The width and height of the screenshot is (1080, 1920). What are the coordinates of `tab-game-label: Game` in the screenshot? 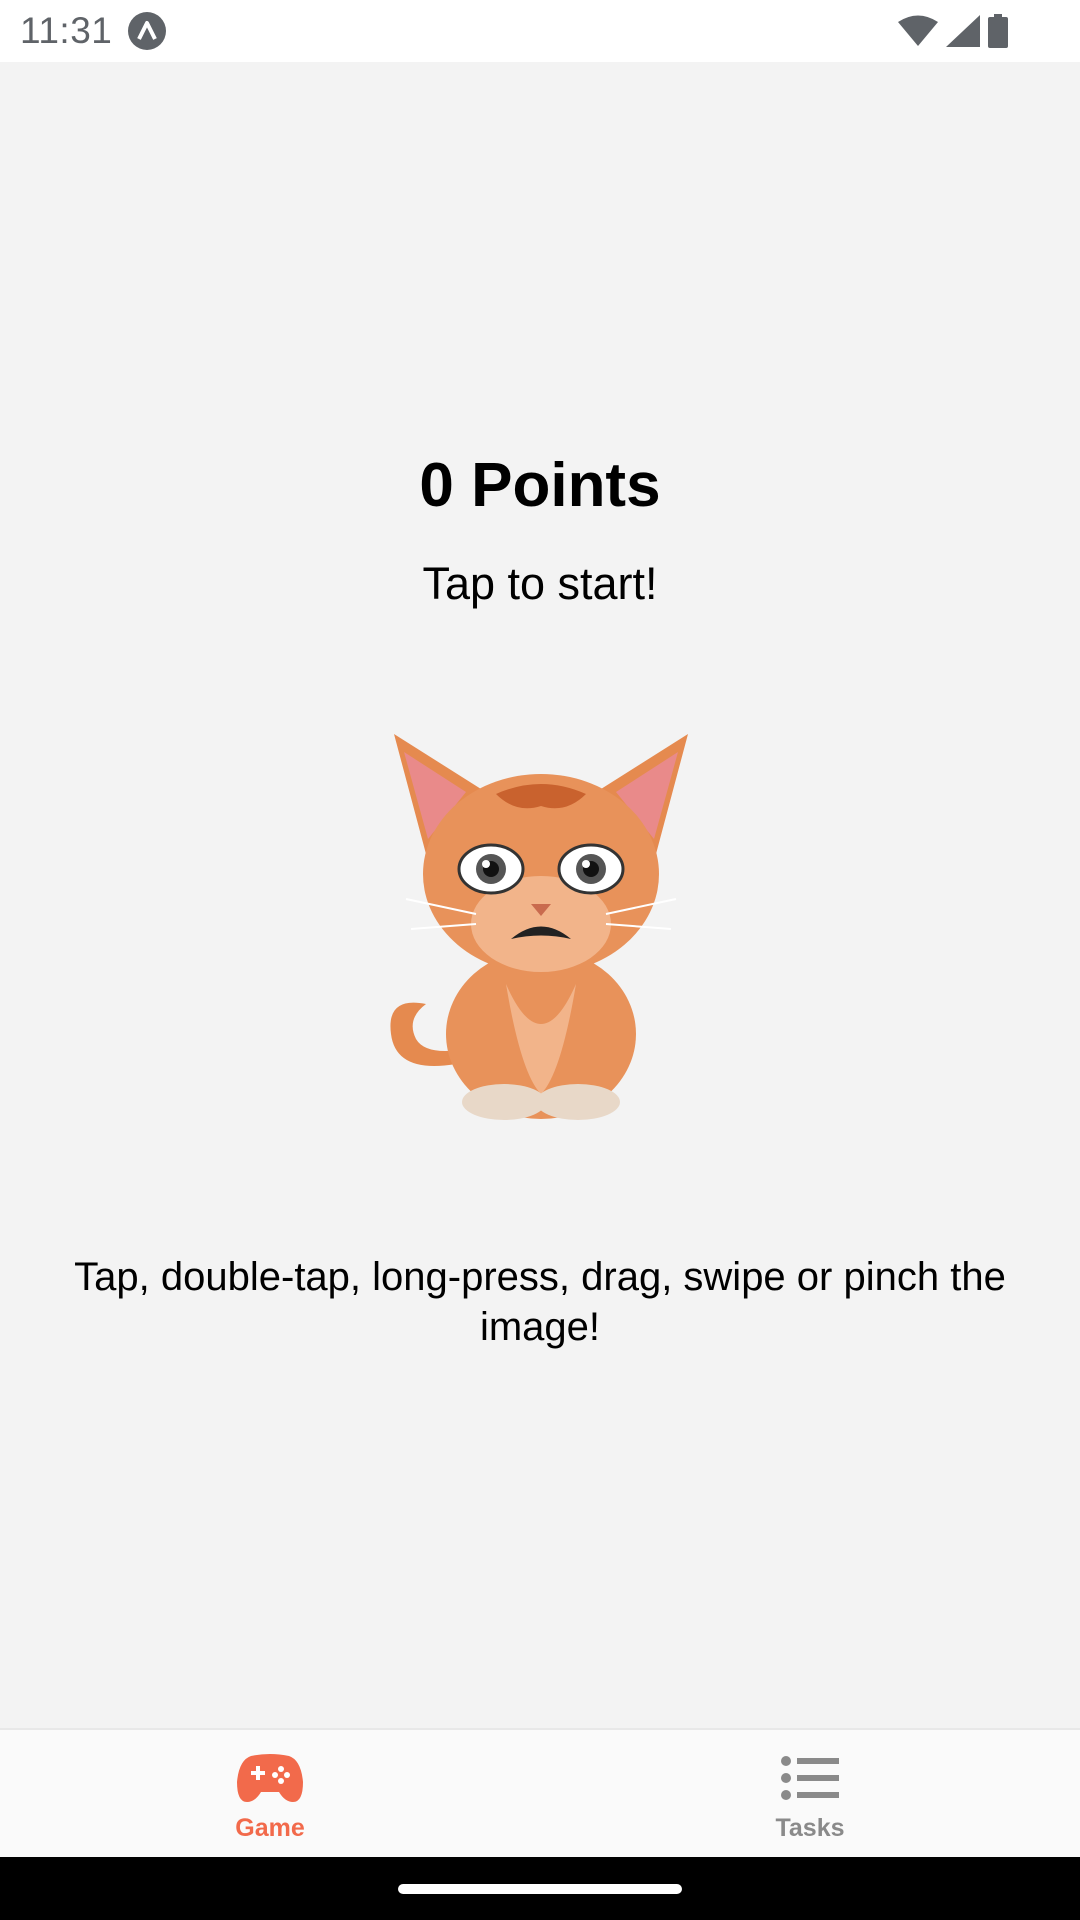 It's located at (270, 1828).